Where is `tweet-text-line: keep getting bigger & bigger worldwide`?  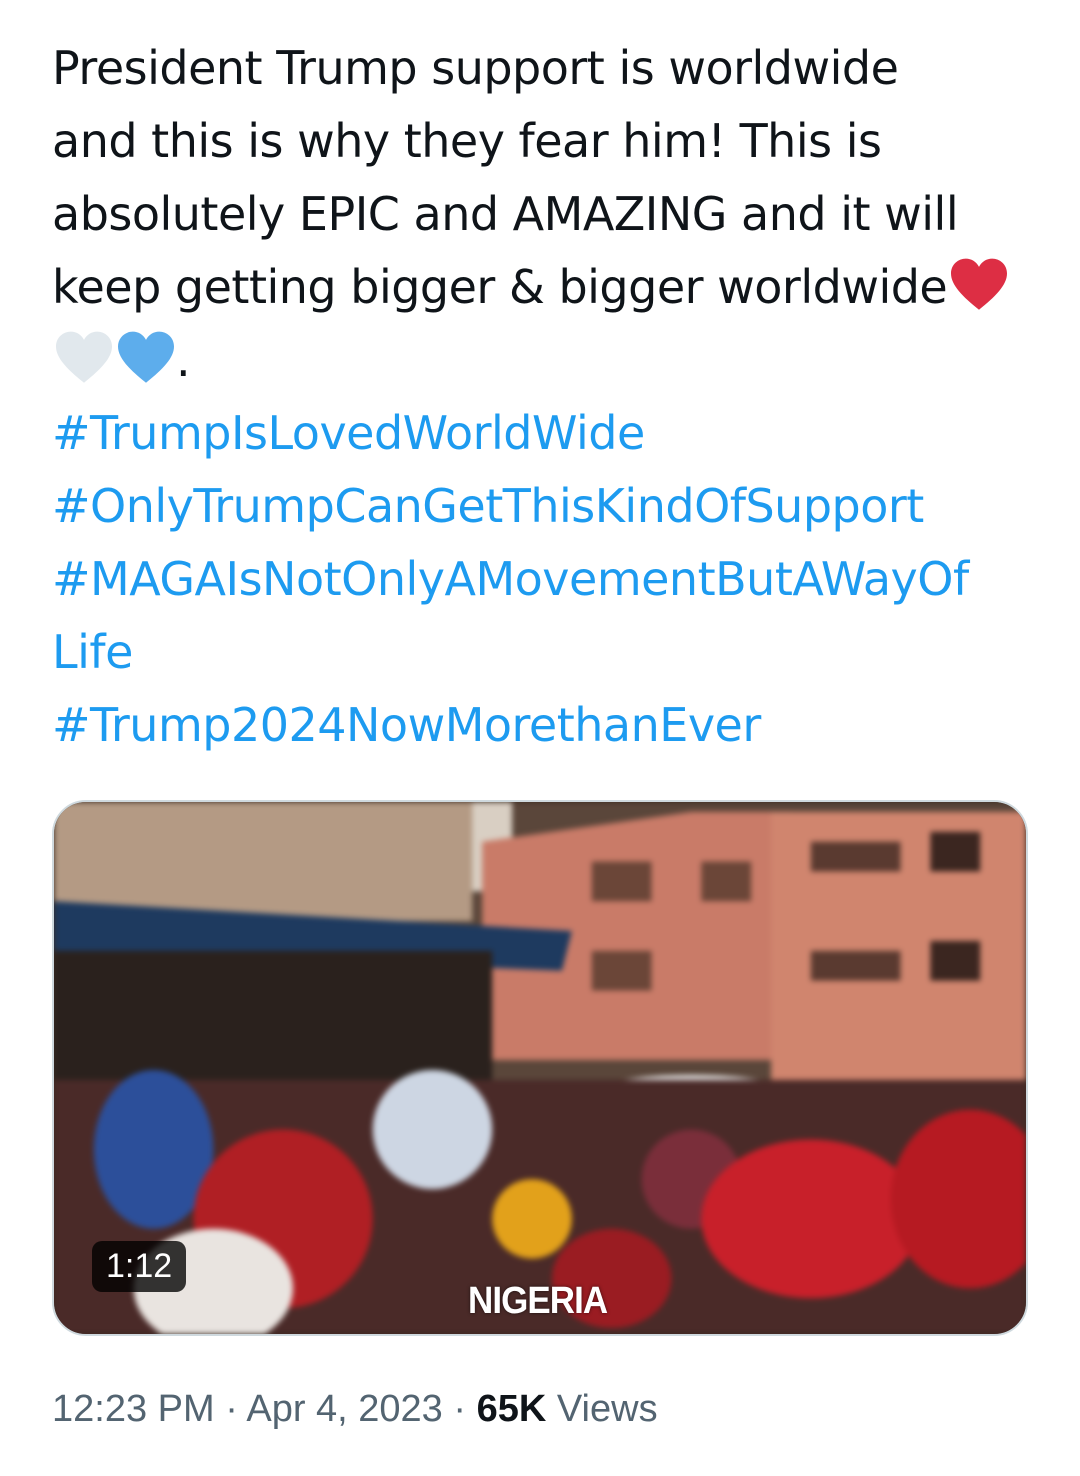
tweet-text-line: keep getting bigger & bigger worldwide is located at coordinates (547, 287).